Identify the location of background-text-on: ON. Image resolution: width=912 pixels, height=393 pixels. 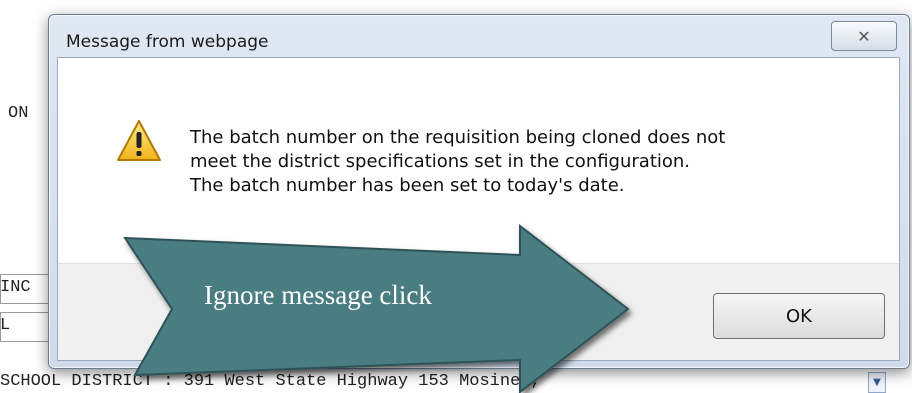
(18, 113).